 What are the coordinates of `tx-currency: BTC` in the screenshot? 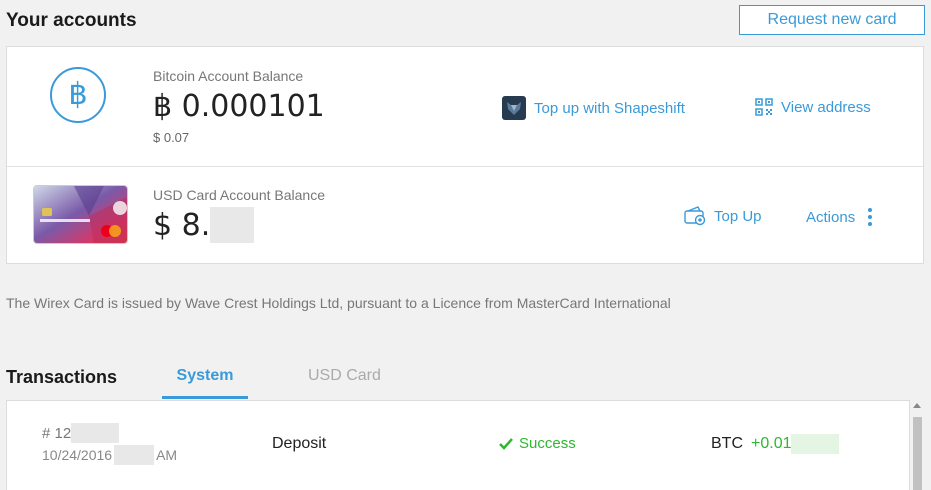 It's located at (727, 443).